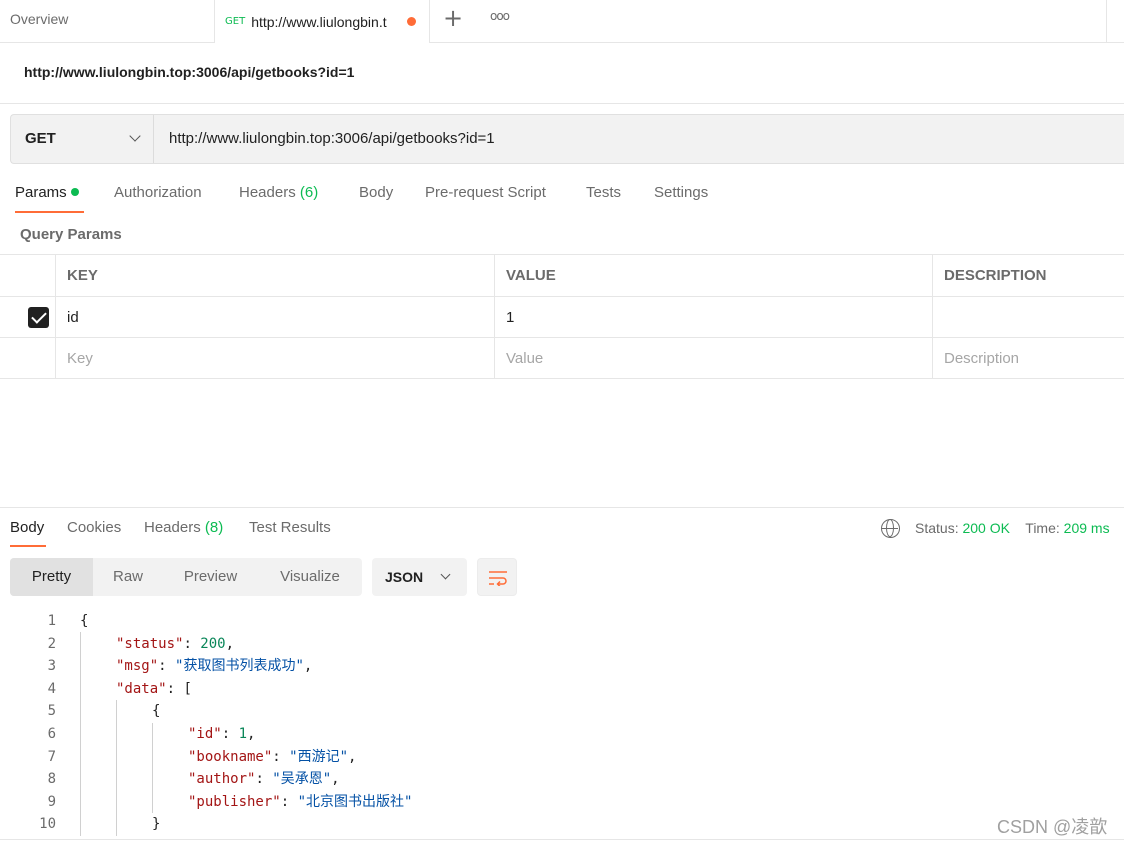 The height and width of the screenshot is (843, 1124). Describe the element at coordinates (302, 779) in the screenshot. I see `json-string: "吴承恩"` at that location.